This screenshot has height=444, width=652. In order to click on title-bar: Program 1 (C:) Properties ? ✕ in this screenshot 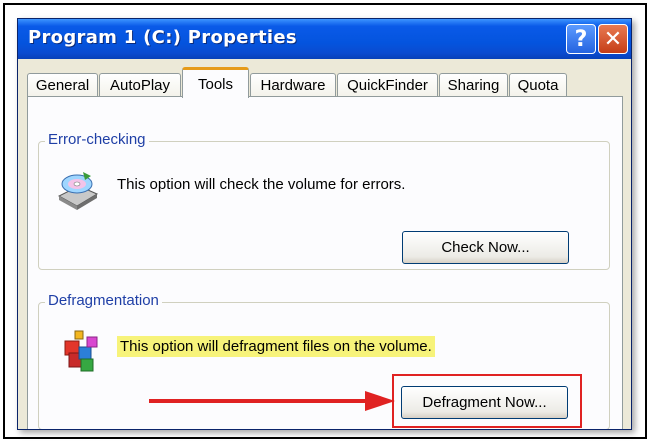, I will do `click(324, 39)`.